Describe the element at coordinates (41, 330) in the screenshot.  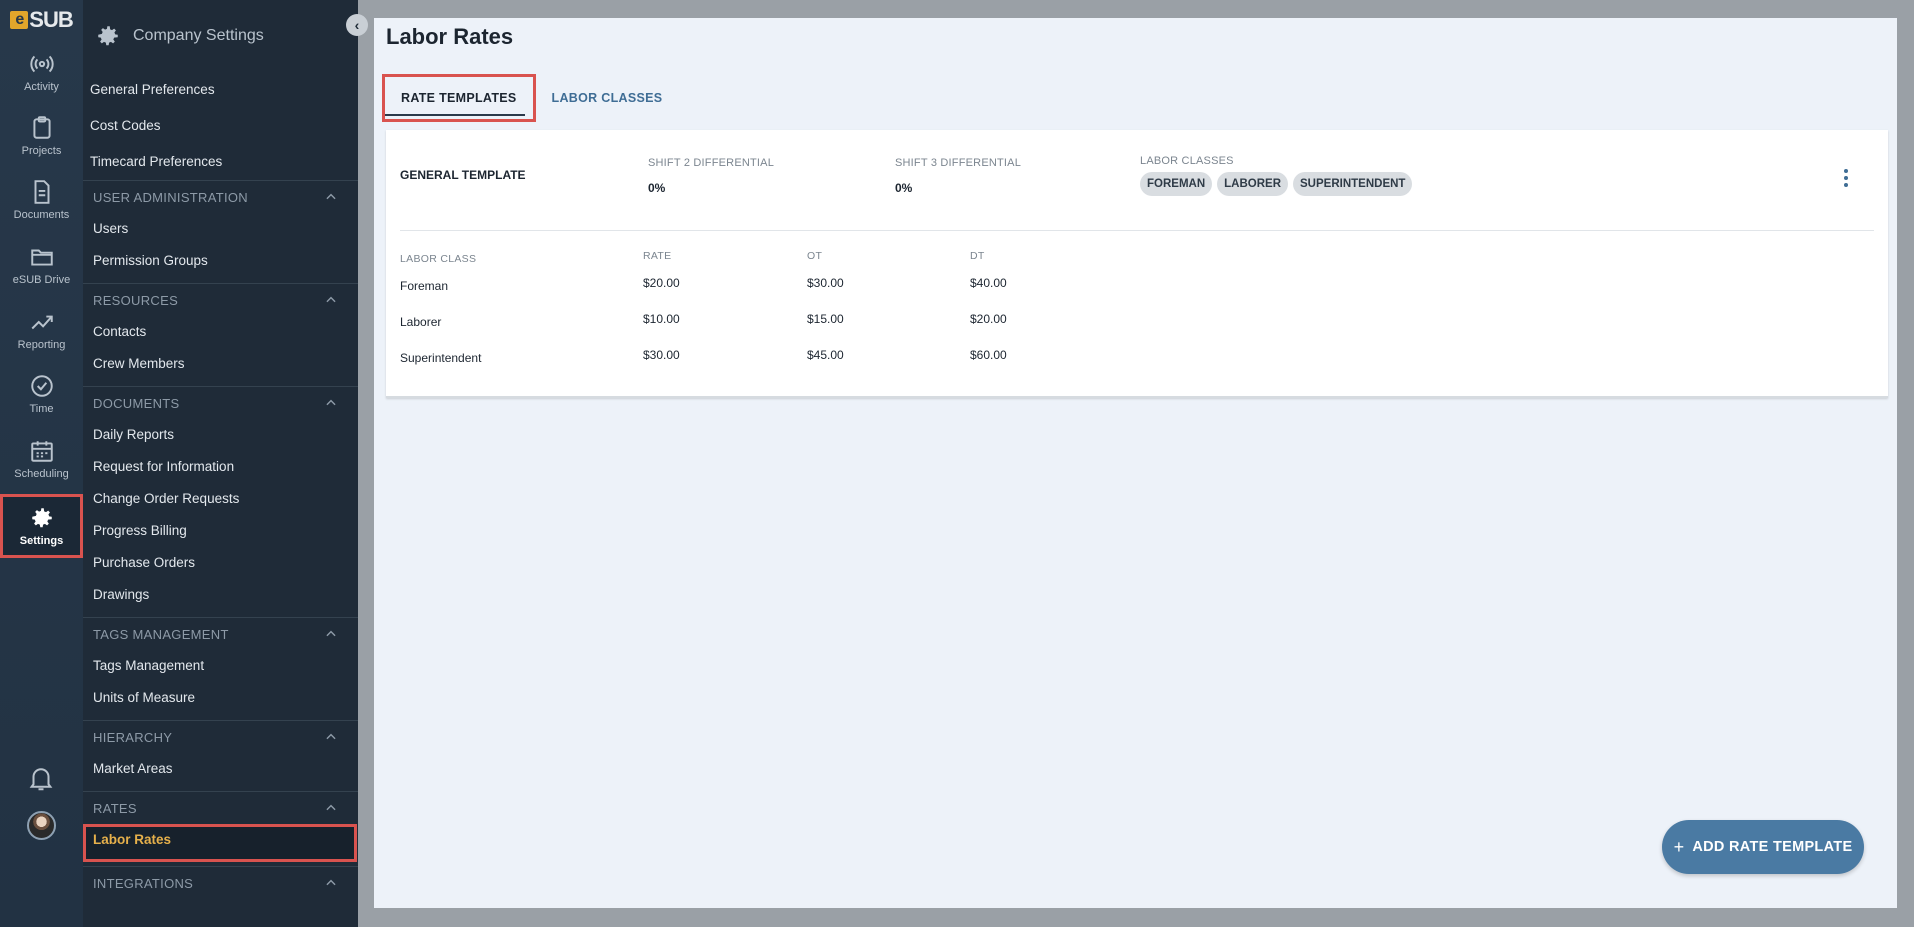
I see `rail-item-reporting: Reporting` at that location.